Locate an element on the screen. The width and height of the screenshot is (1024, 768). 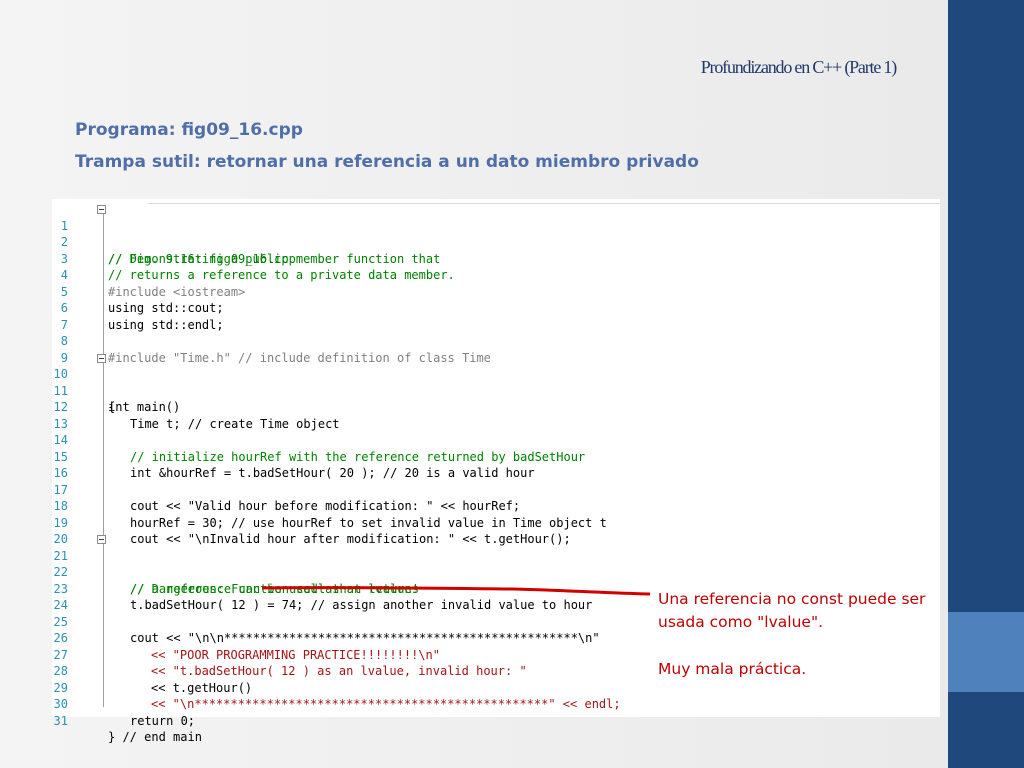
code-line: 12 Time t; // create Time object is located at coordinates (496, 407).